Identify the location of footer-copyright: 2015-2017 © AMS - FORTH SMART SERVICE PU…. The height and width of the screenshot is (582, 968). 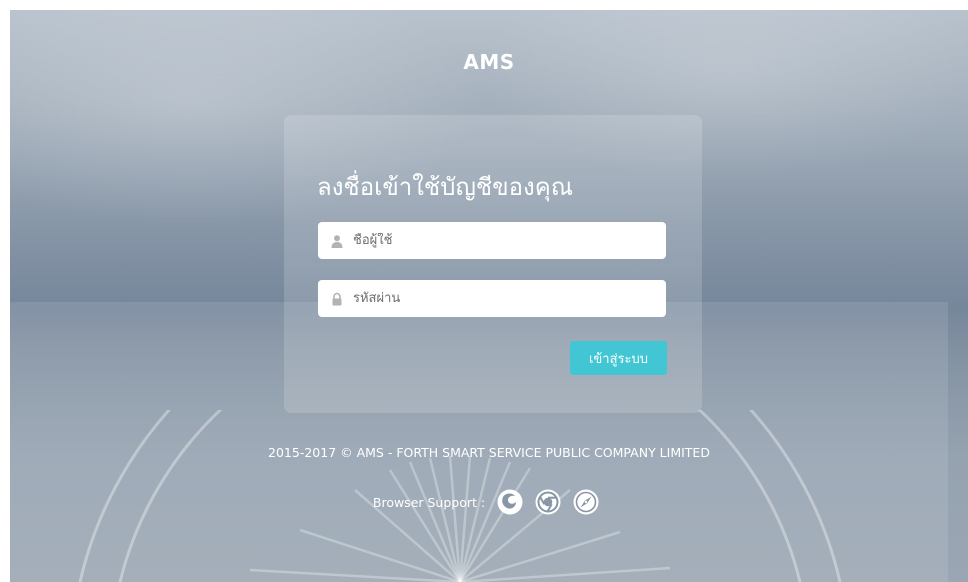
(489, 452).